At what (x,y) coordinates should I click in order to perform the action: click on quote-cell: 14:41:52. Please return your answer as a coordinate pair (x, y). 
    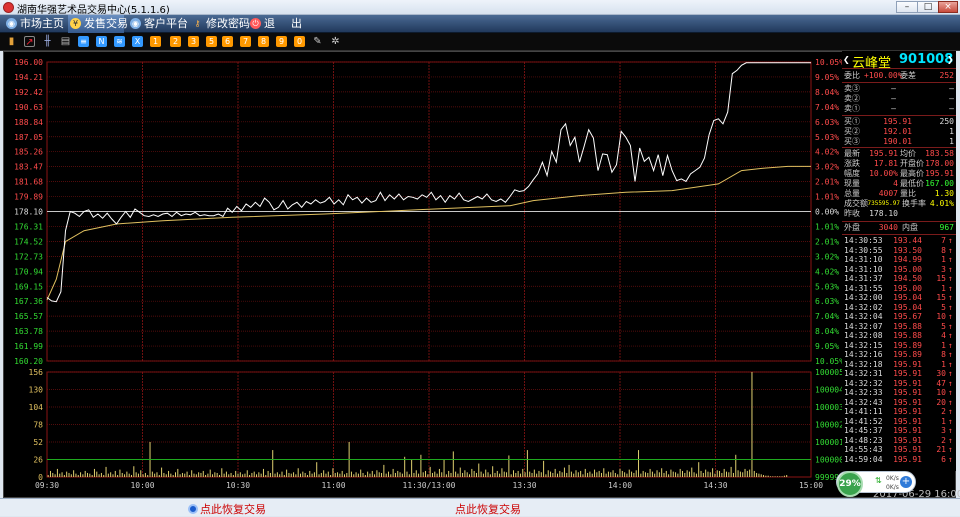
    Looking at the image, I should click on (863, 421).